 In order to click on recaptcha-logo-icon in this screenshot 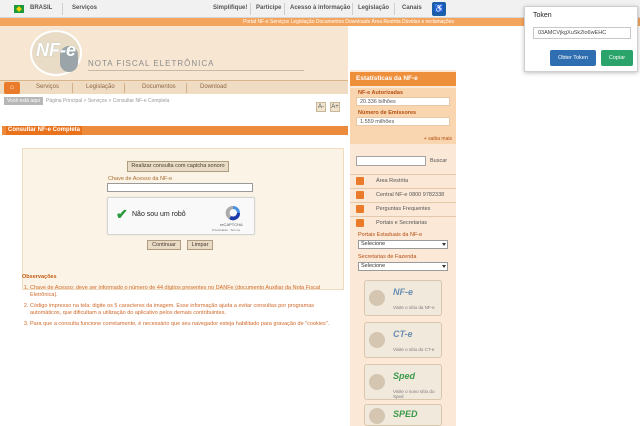, I will do `click(233, 213)`.